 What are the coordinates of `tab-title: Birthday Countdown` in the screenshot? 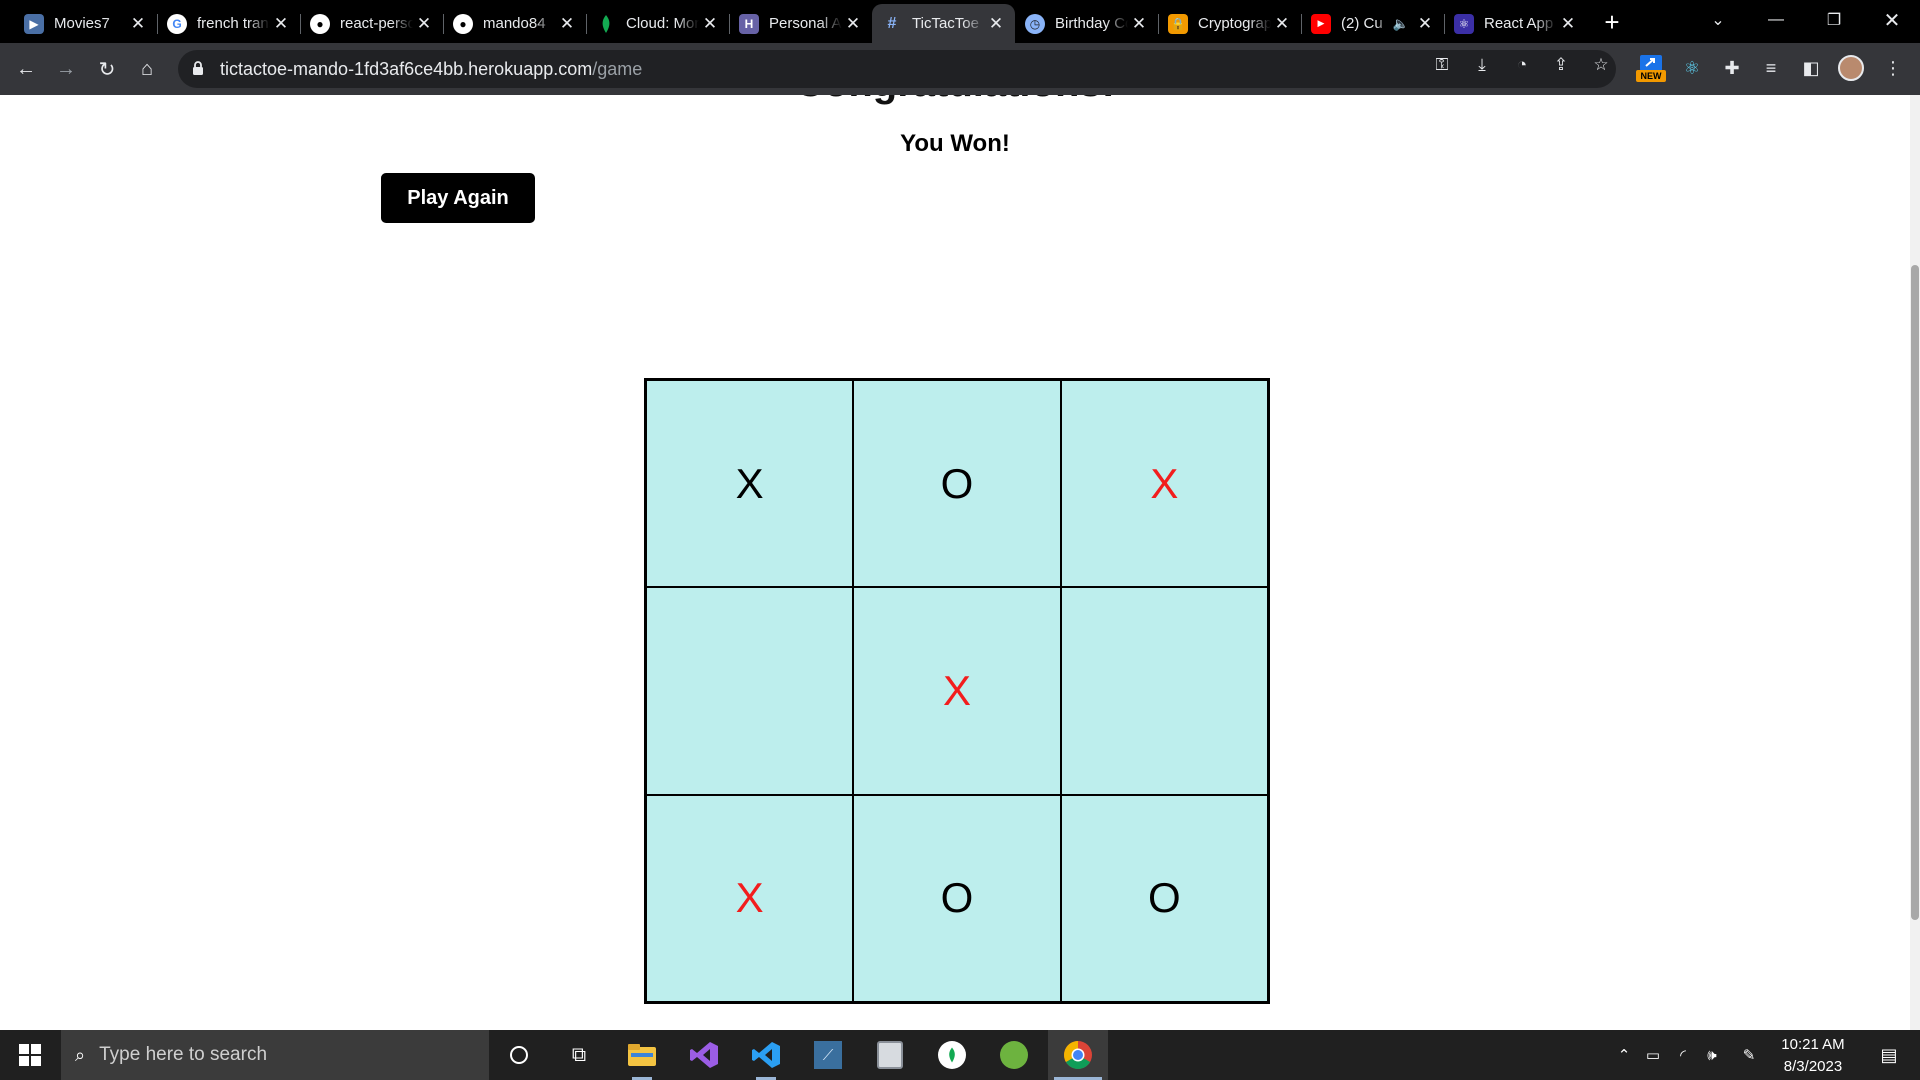 It's located at (1091, 23).